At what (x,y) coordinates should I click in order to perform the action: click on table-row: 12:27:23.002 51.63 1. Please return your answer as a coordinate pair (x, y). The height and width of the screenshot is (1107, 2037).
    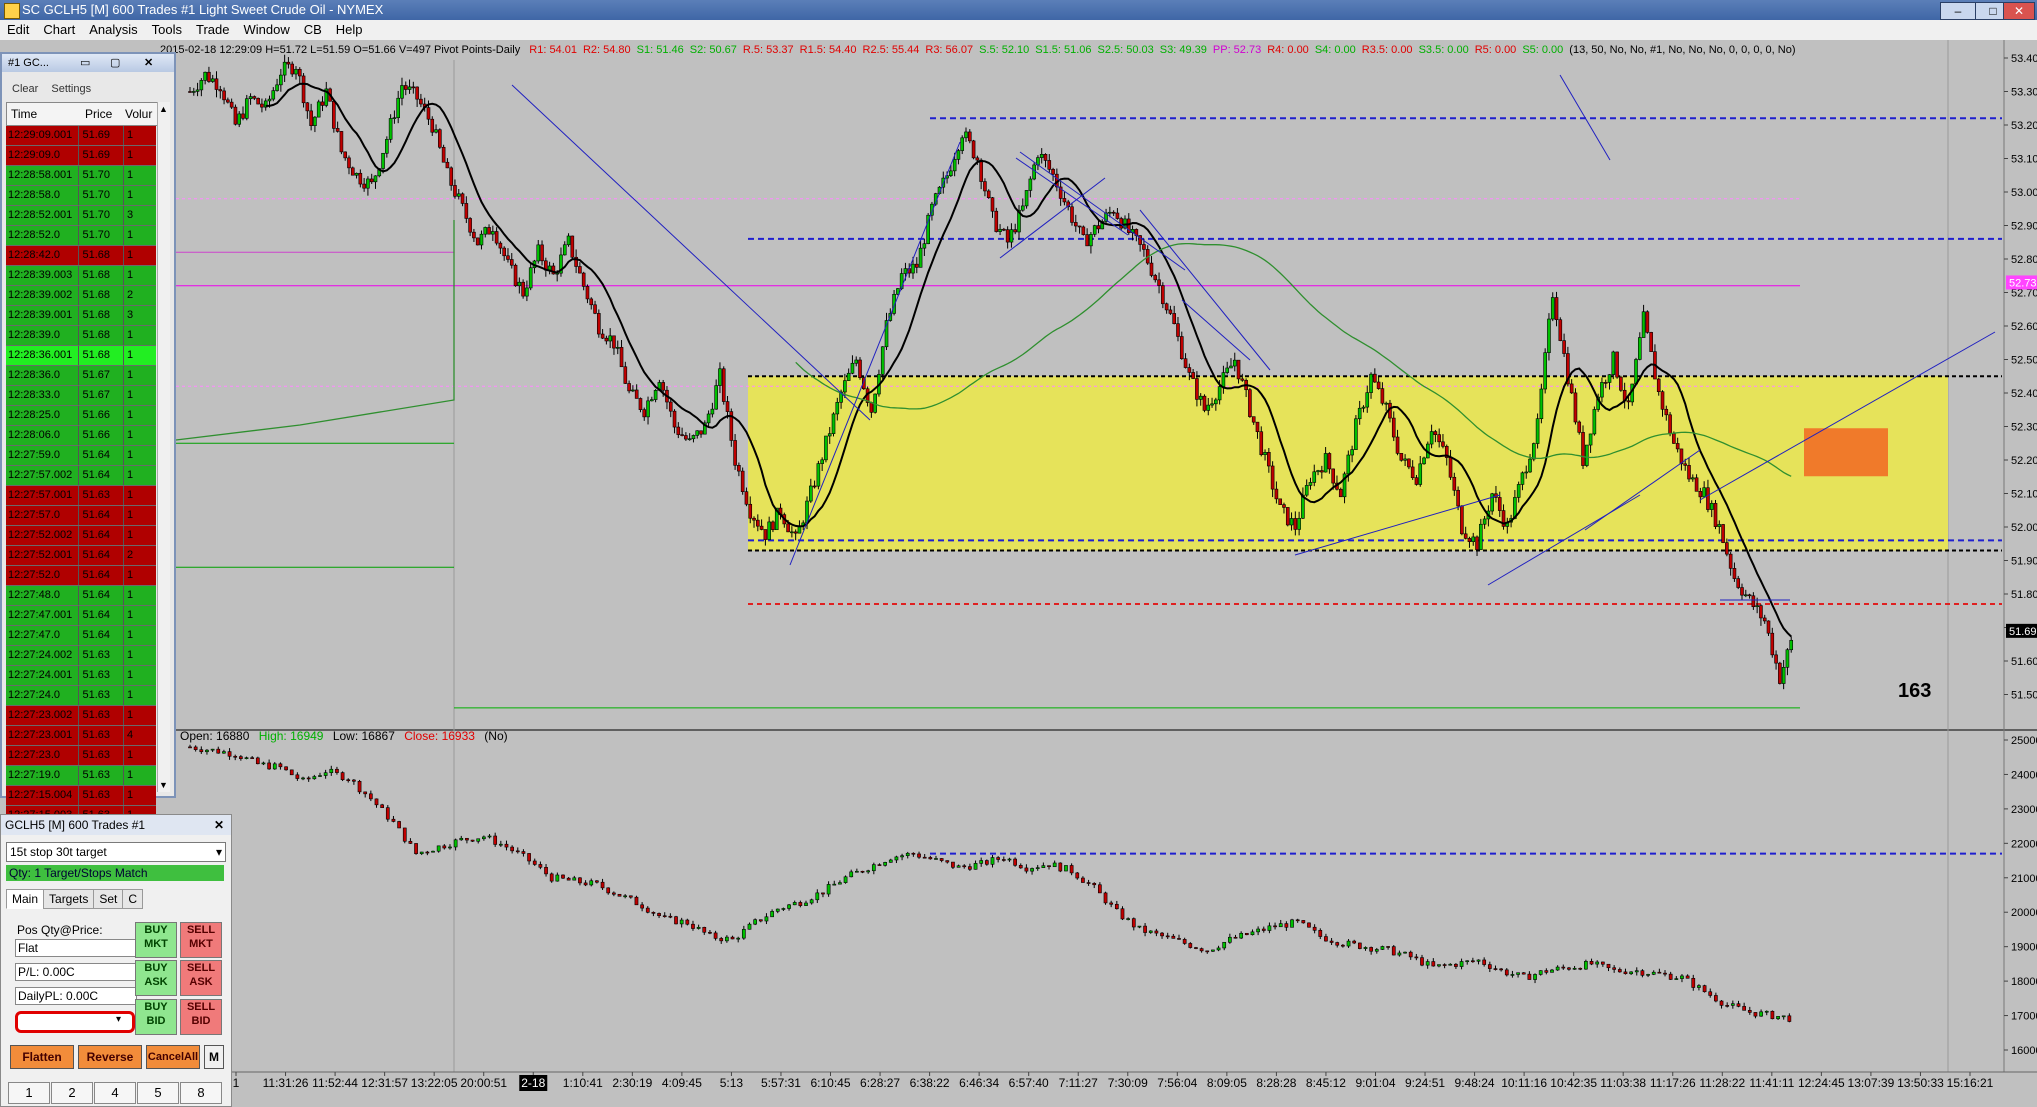
    Looking at the image, I should click on (81, 716).